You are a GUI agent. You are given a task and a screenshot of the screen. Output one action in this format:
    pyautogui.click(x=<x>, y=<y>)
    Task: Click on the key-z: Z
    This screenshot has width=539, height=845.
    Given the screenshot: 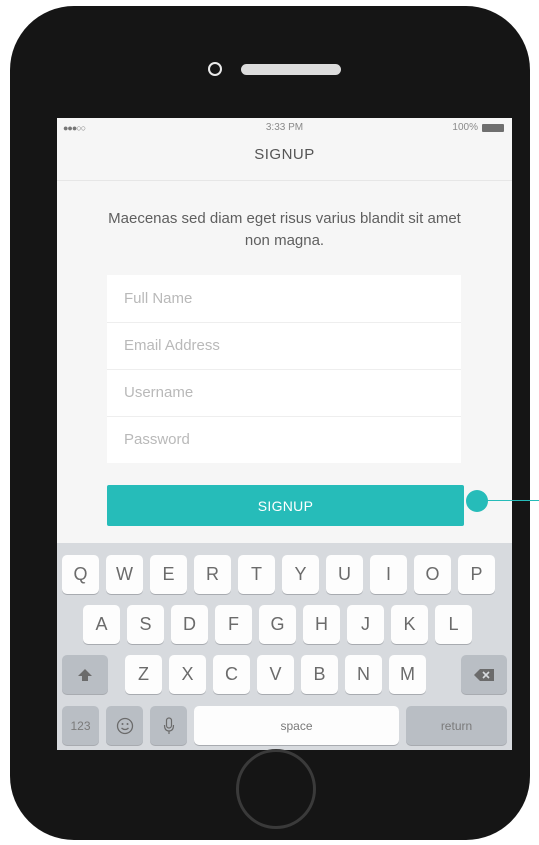 What is the action you would take?
    pyautogui.click(x=143, y=674)
    